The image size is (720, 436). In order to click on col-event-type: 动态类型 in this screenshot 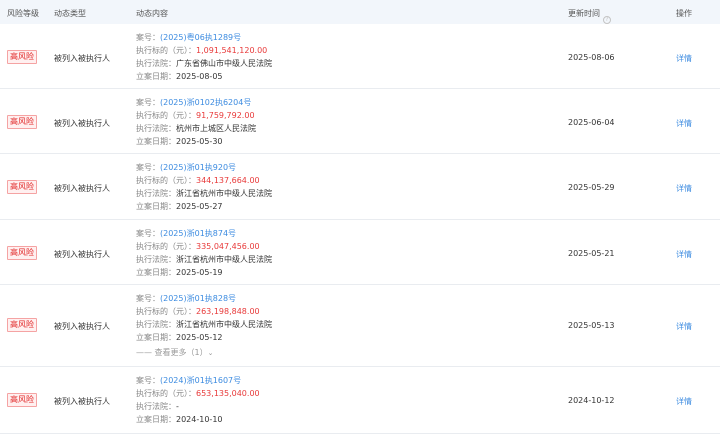, I will do `click(70, 13)`.